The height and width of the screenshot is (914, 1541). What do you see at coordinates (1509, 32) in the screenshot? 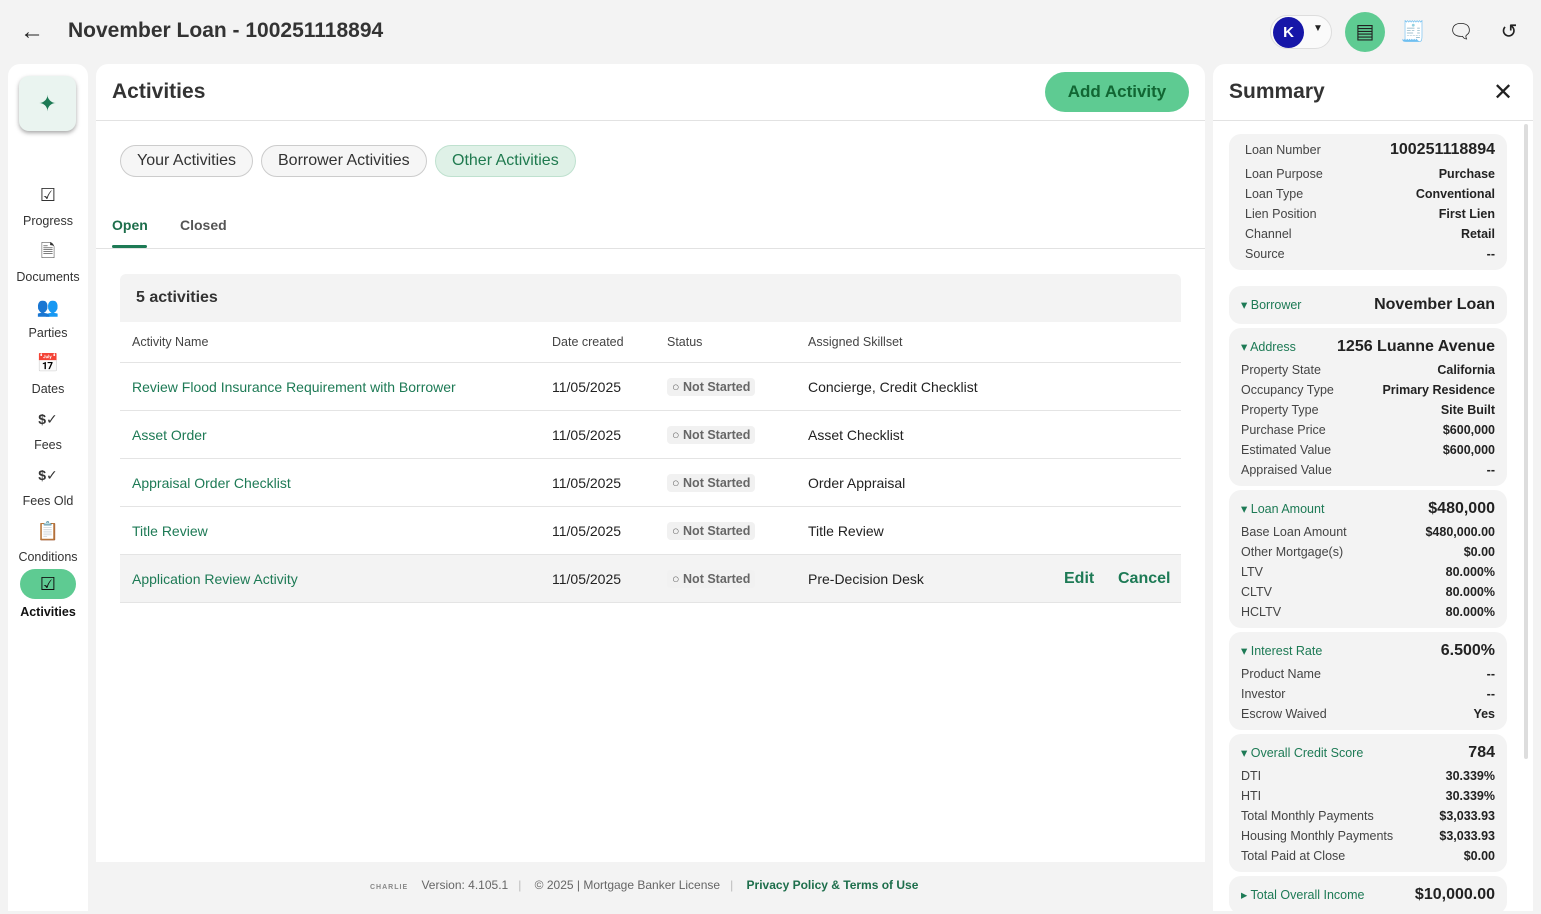
I see `history-icon: ↺` at bounding box center [1509, 32].